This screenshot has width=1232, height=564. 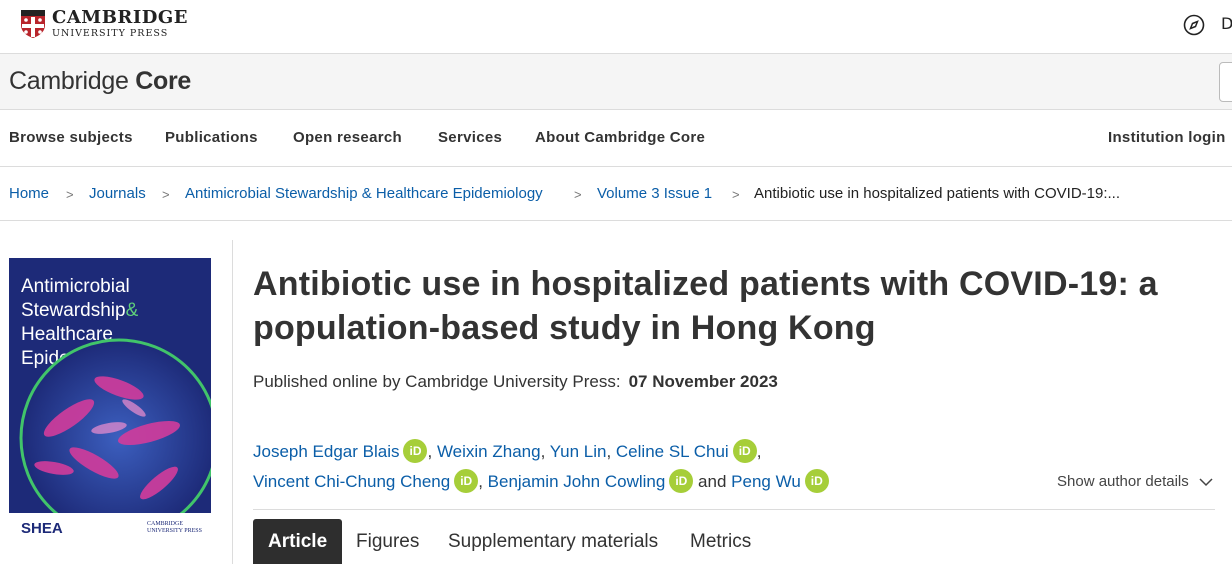 I want to click on tab-metrics: Metrics, so click(x=720, y=541).